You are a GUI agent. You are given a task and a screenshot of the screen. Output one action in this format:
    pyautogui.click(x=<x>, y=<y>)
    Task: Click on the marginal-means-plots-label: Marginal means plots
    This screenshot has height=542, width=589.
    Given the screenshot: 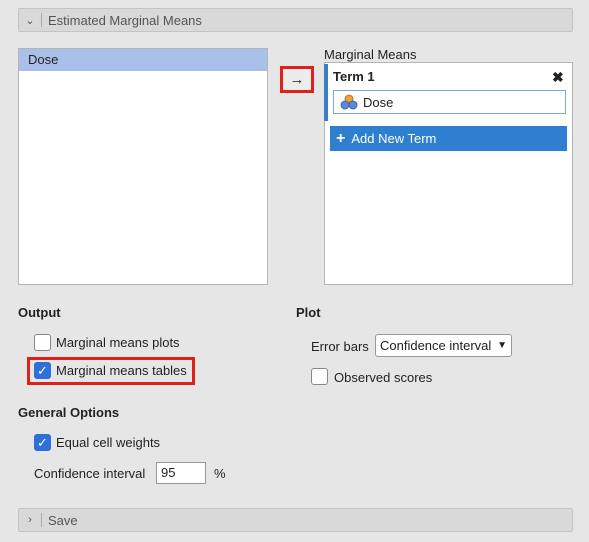 What is the action you would take?
    pyautogui.click(x=118, y=342)
    